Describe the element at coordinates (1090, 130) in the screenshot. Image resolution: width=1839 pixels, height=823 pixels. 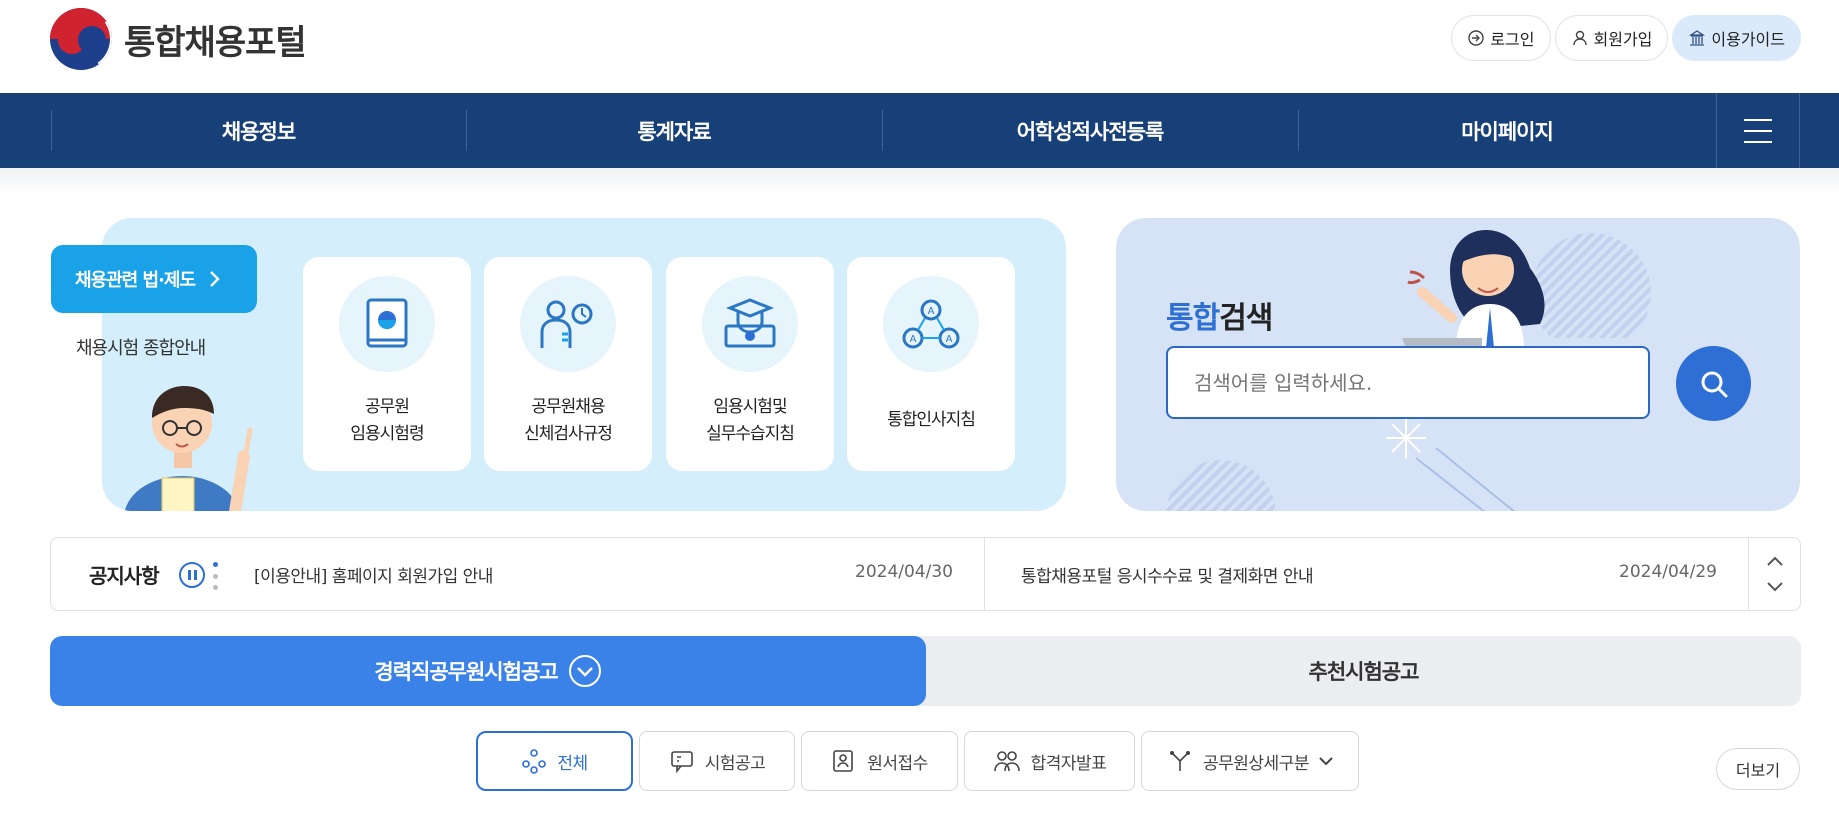
I see `nav-item-language-score: 어학성적사전등록` at that location.